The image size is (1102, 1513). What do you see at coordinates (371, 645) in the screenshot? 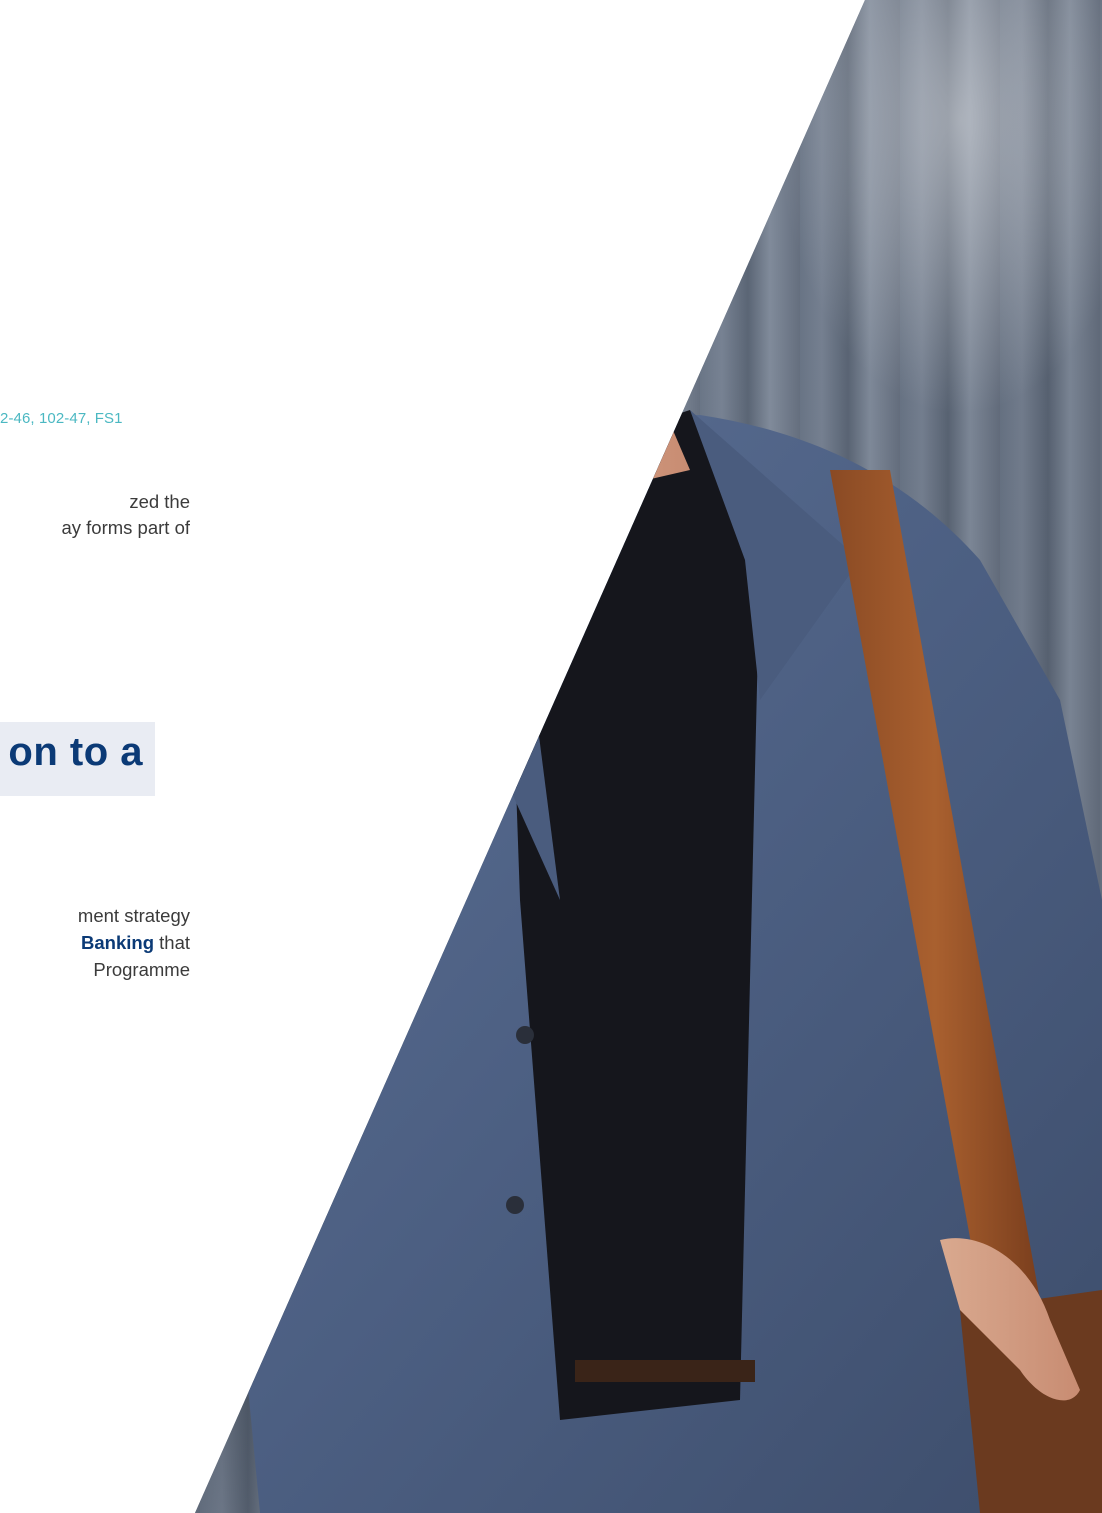
I see `hand` at bounding box center [371, 645].